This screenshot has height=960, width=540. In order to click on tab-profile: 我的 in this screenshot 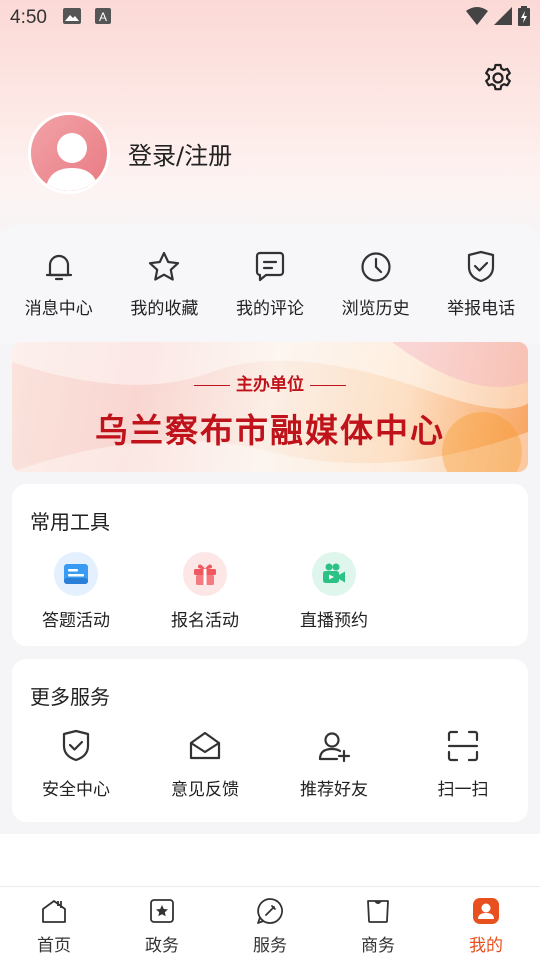, I will do `click(486, 926)`.